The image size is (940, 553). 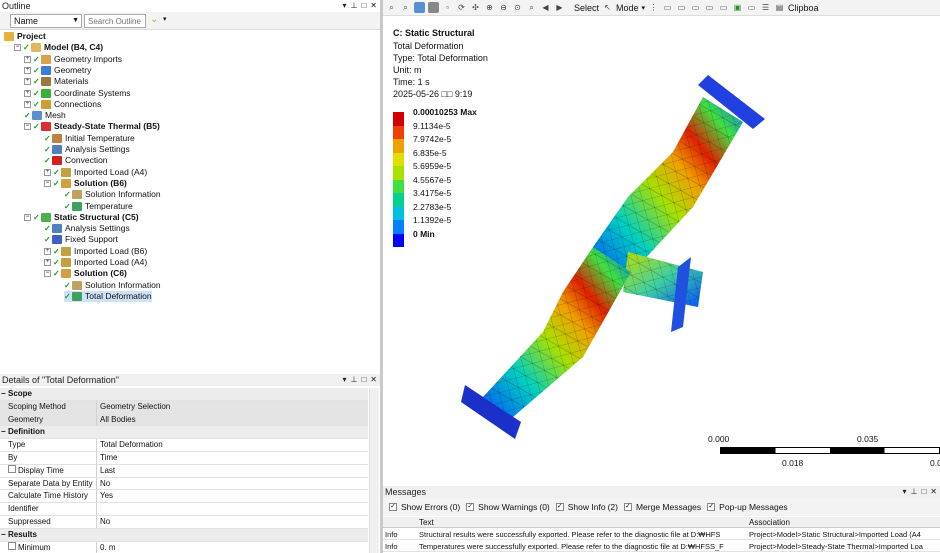 I want to click on tree-node-project: Project, so click(x=25, y=36).